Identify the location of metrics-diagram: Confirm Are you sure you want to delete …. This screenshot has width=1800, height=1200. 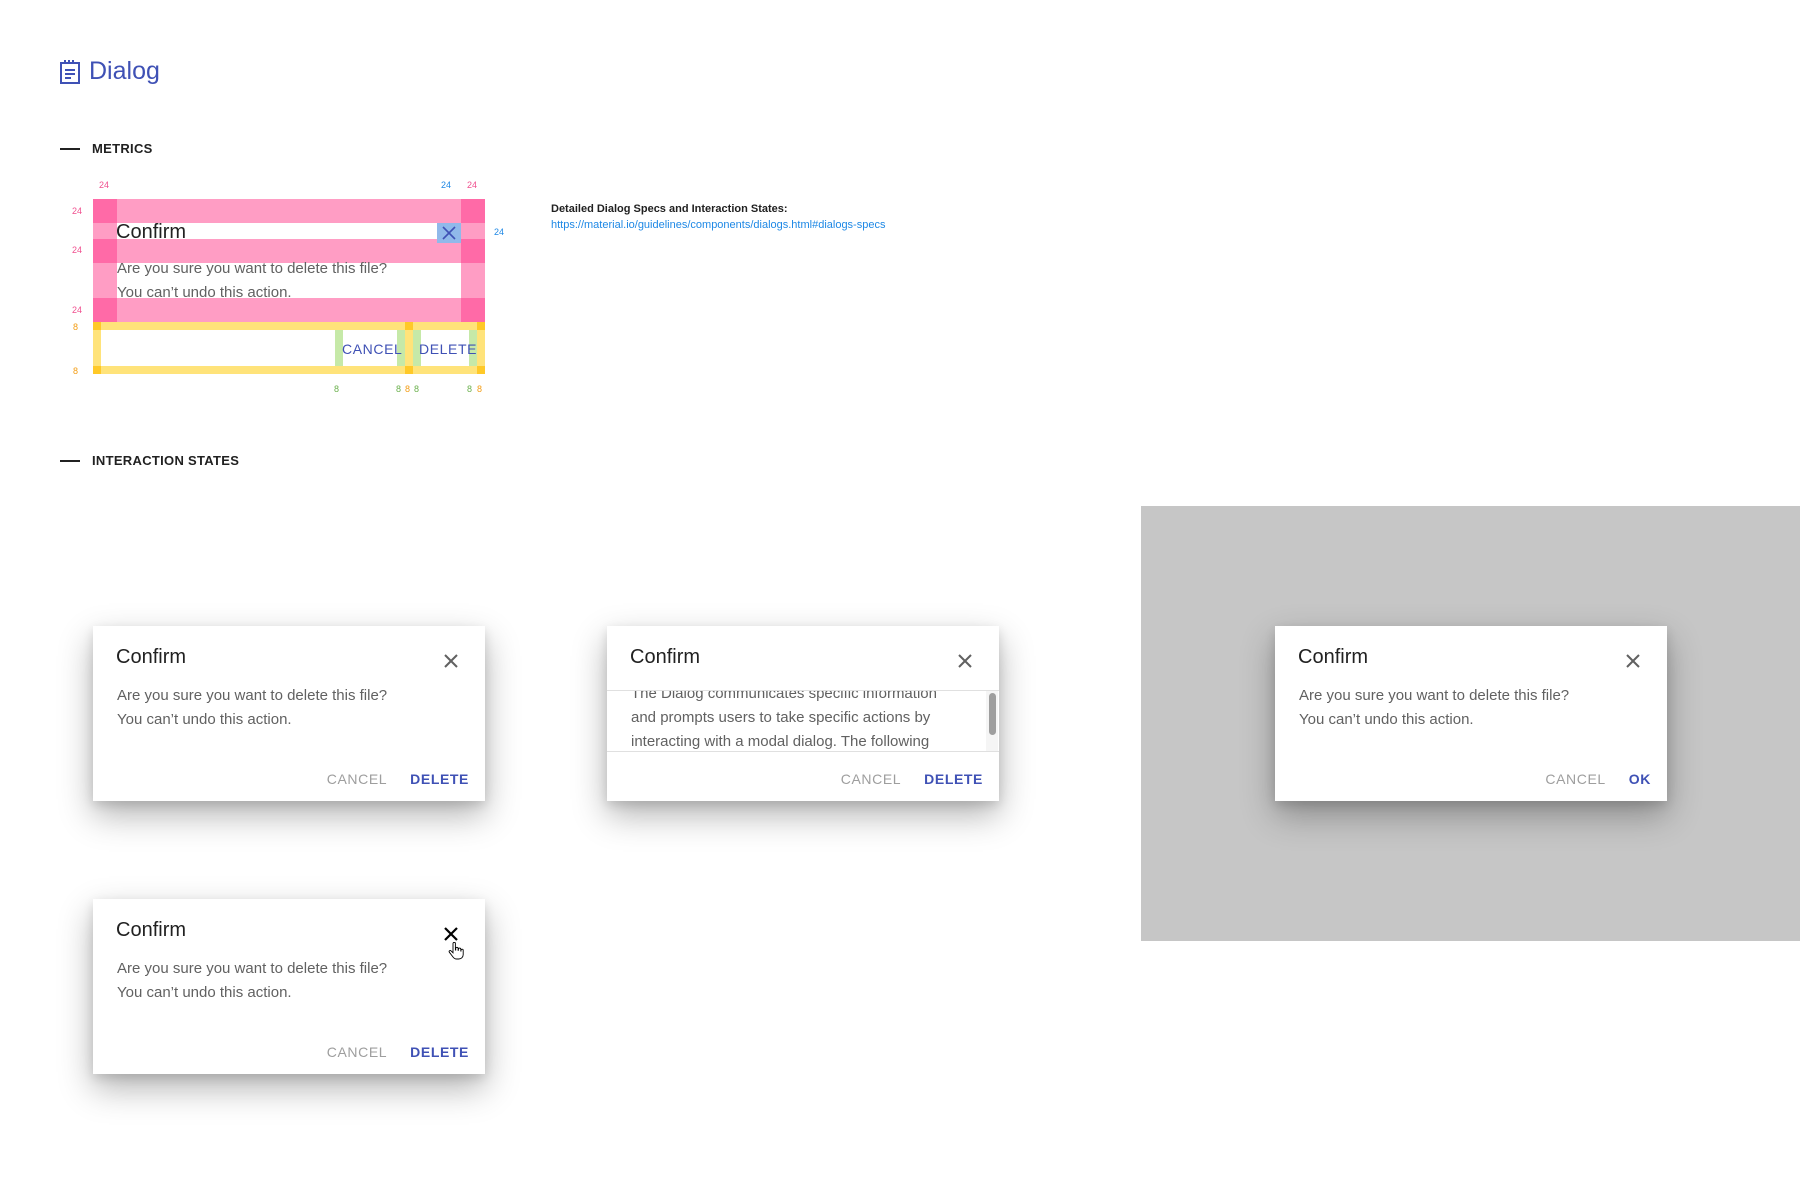
(289, 286).